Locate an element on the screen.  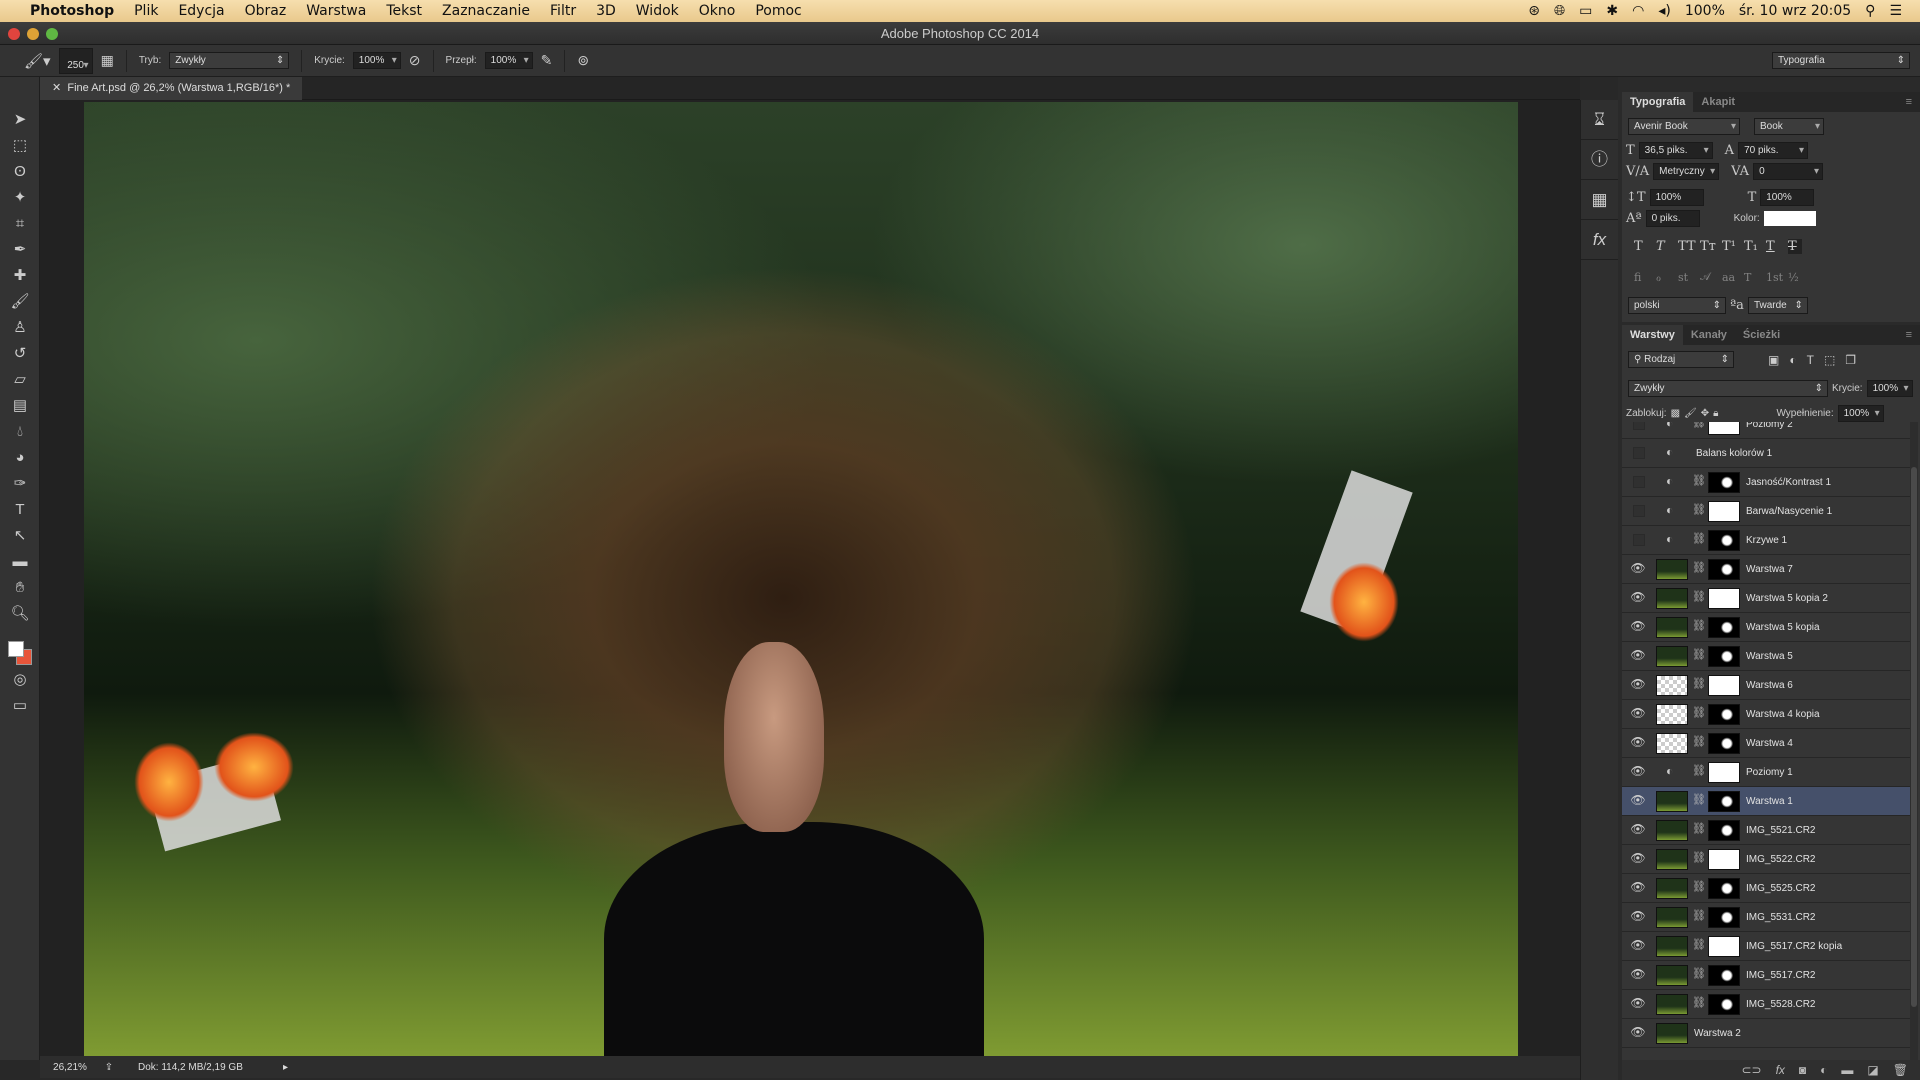
layer-row: 👁︎ ⛓︎ IMG_5522.CR2 is located at coordinates (1767, 859).